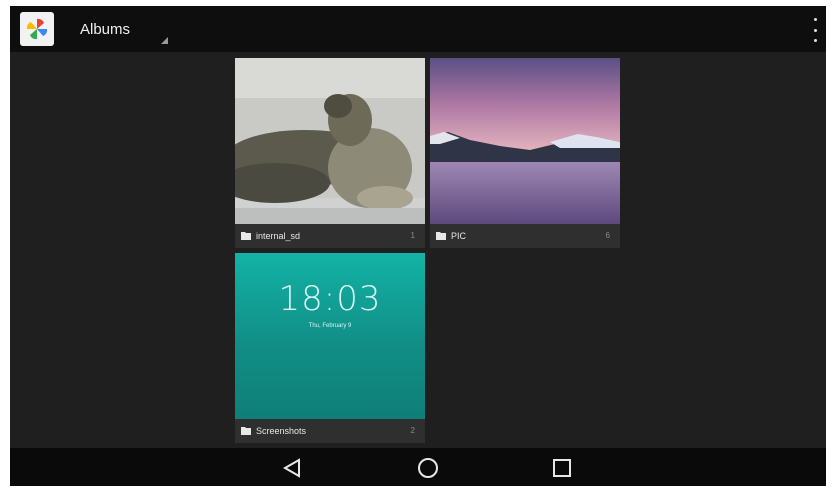  What do you see at coordinates (330, 299) in the screenshot?
I see `lockscreen-time: 18:03` at bounding box center [330, 299].